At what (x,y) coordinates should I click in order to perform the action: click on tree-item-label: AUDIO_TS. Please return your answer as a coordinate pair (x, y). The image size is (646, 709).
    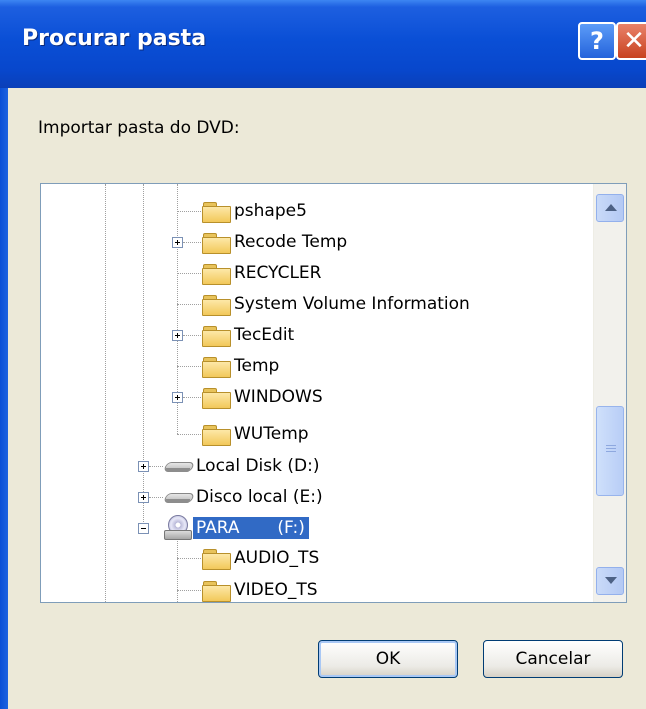
    Looking at the image, I should click on (277, 558).